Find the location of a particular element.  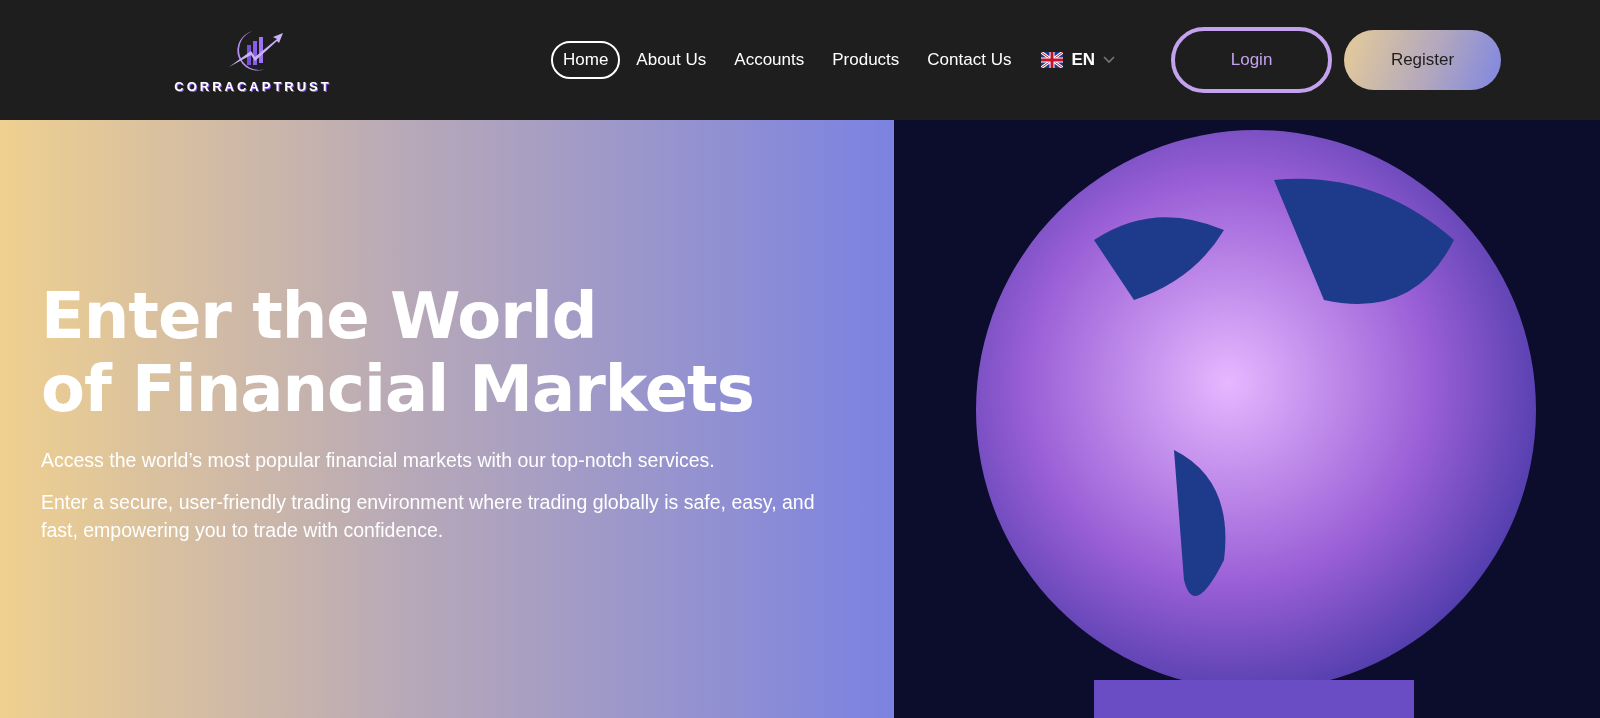

nav-link: Products is located at coordinates (866, 60).